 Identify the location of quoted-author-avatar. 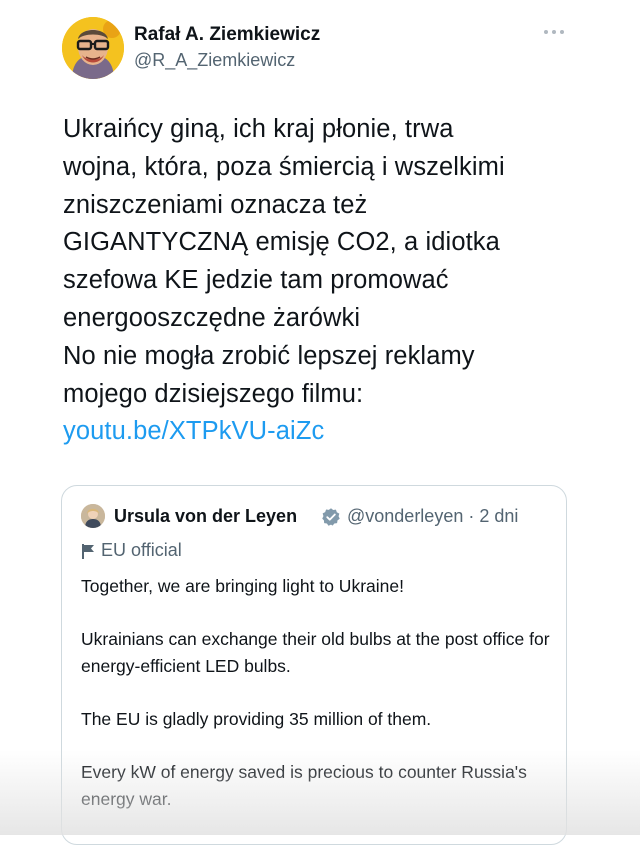
(93, 516).